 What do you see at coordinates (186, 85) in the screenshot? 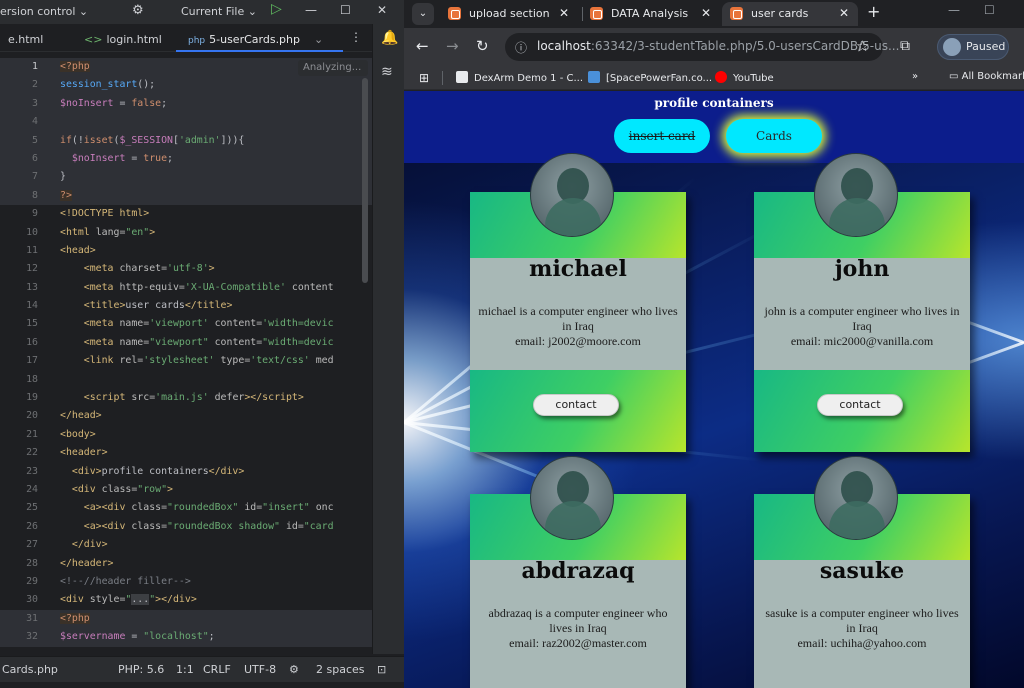
I see `code-line: 2 session_start();` at bounding box center [186, 85].